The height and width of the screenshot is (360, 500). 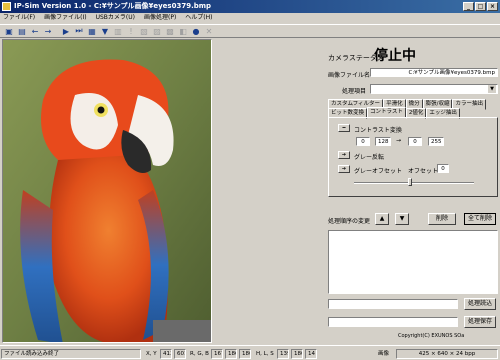 What do you see at coordinates (344, 169) in the screenshot?
I see `gray-offset-toggle: ➔` at bounding box center [344, 169].